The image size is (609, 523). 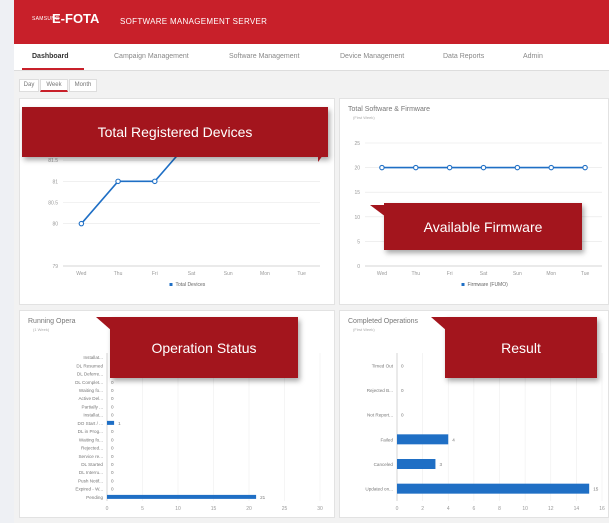 I want to click on callout-devices-text: Total Registered Devices, so click(x=175, y=132).